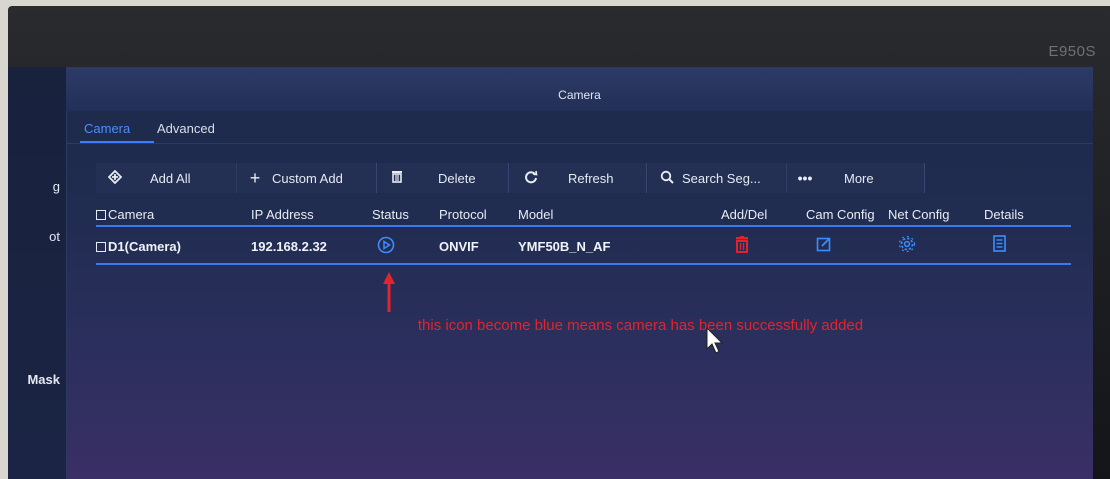 Image resolution: width=1110 pixels, height=479 pixels. I want to click on more-button: ••• More, so click(855, 178).